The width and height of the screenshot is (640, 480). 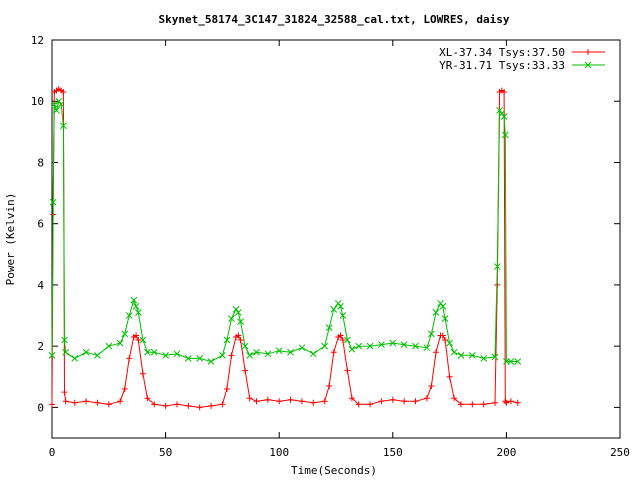 I want to click on y-axis-label: Power (Kelvin), so click(x=10, y=239).